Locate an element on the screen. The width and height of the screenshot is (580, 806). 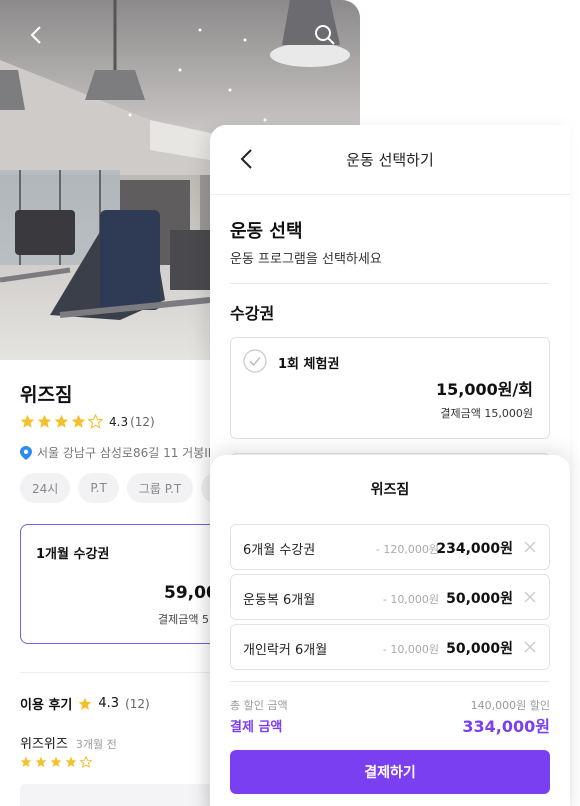
item-price: 234,000원 is located at coordinates (474, 549).